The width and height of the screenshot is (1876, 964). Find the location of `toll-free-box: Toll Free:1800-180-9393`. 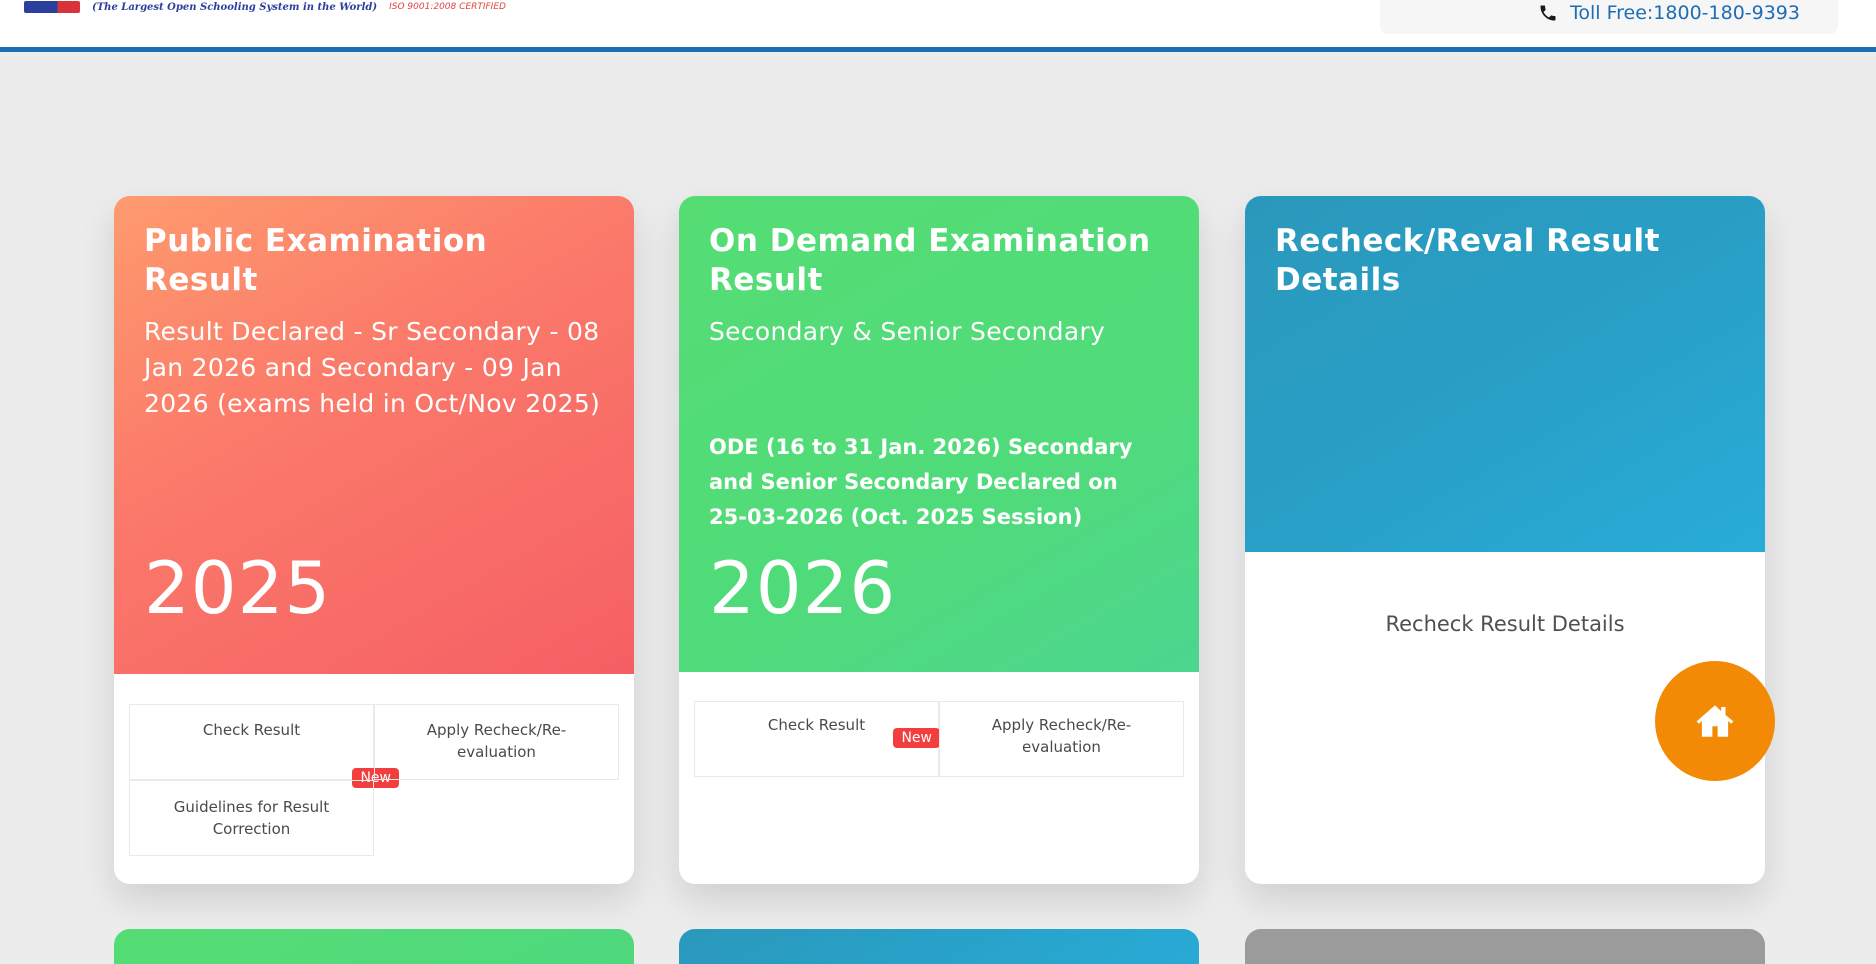

toll-free-box: Toll Free:1800-180-9393 is located at coordinates (1609, 17).